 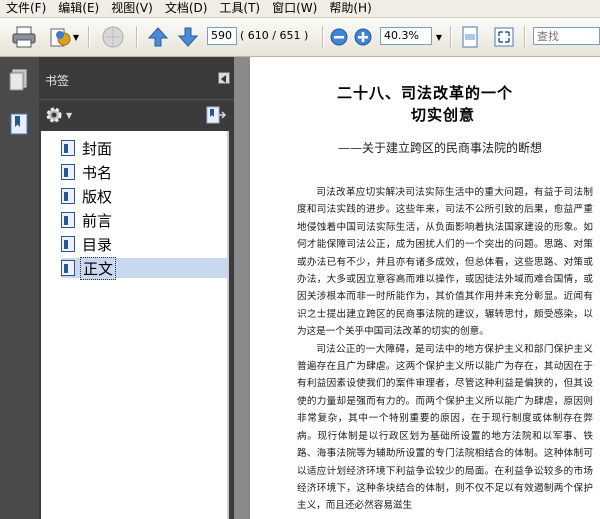 I want to click on collapse-panel-button, so click(x=224, y=78).